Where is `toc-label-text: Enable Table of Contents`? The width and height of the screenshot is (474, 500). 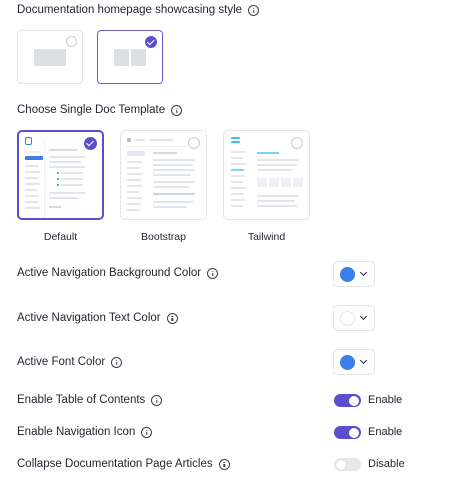 toc-label-text: Enable Table of Contents is located at coordinates (81, 400).